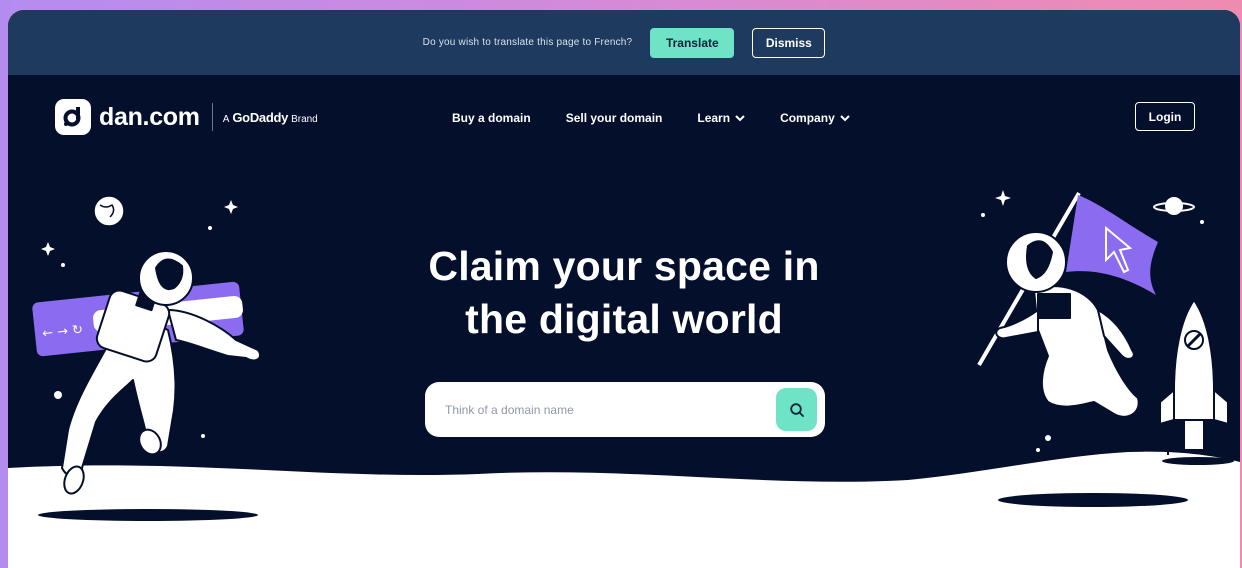 This screenshot has width=1242, height=568. What do you see at coordinates (148, 515) in the screenshot?
I see `ground-shadow-left` at bounding box center [148, 515].